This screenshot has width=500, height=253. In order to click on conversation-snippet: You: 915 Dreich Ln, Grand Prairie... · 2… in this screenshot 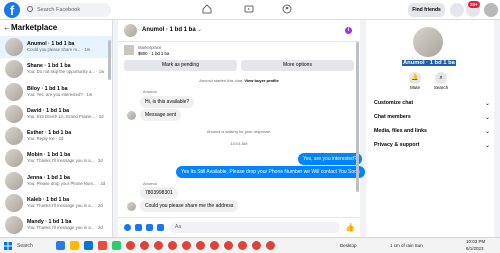, I will do `click(65, 116)`.